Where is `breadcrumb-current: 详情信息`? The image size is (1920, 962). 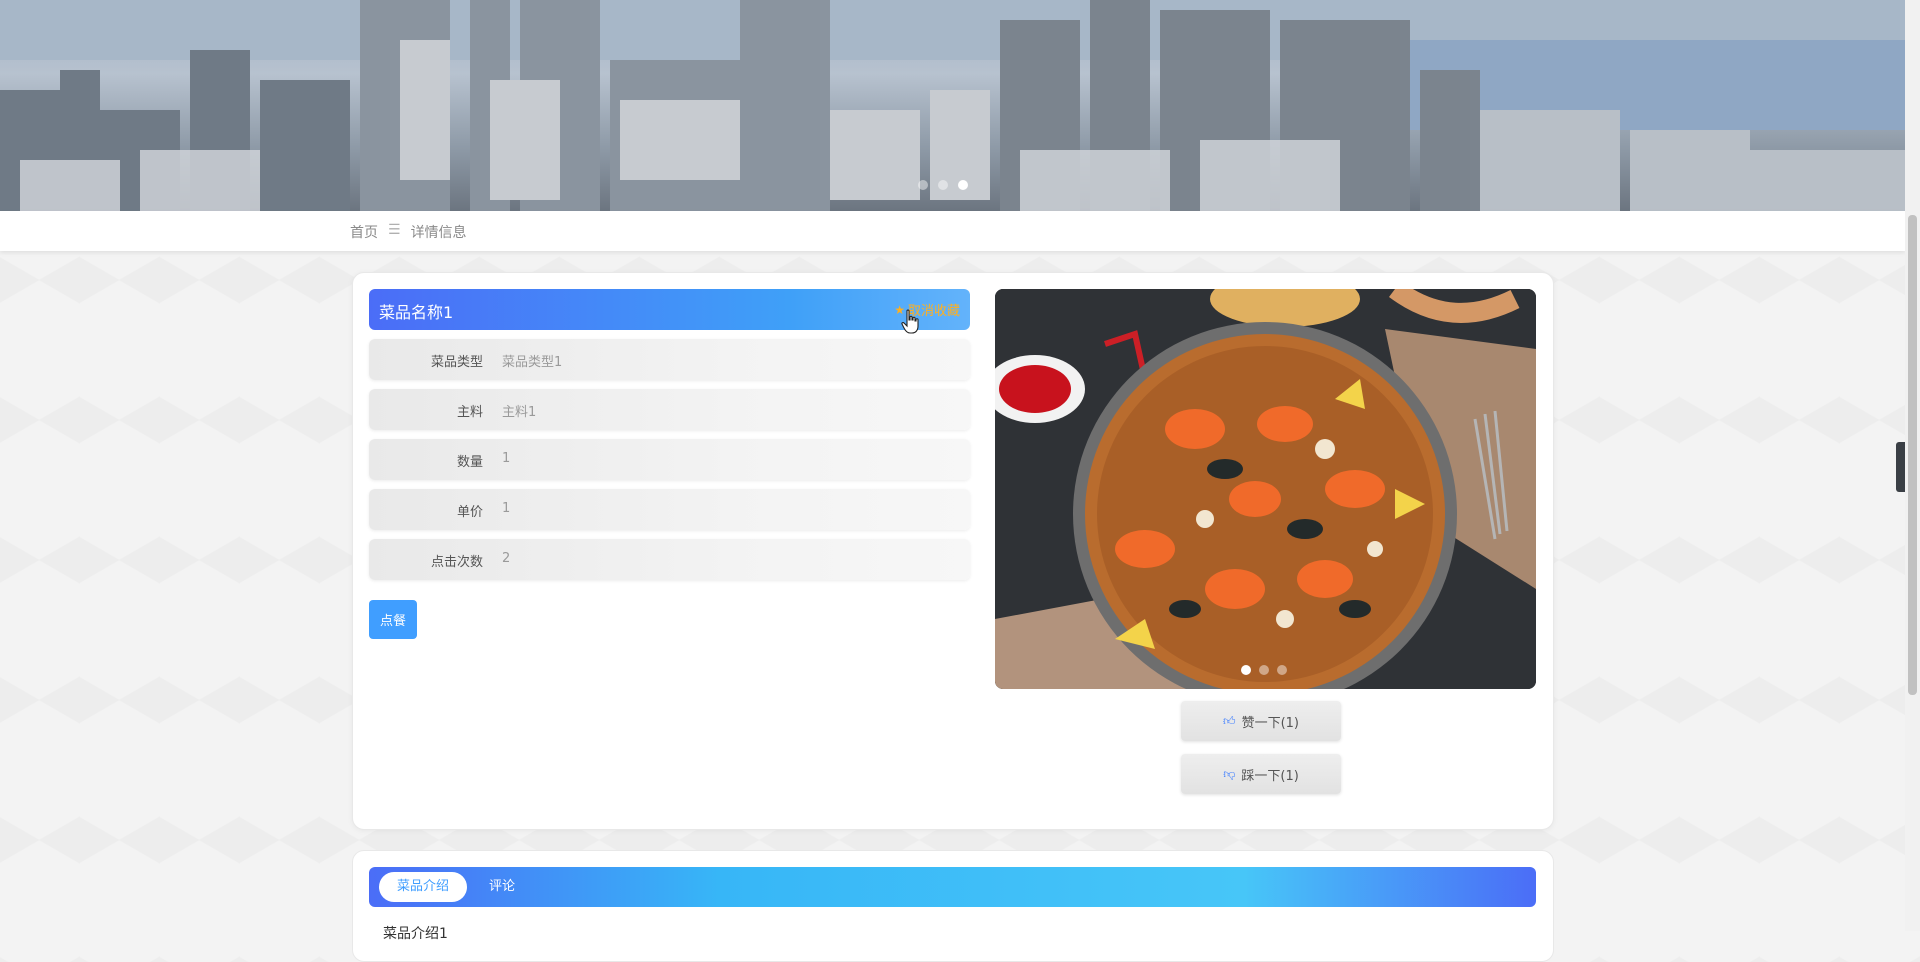 breadcrumb-current: 详情信息 is located at coordinates (438, 233).